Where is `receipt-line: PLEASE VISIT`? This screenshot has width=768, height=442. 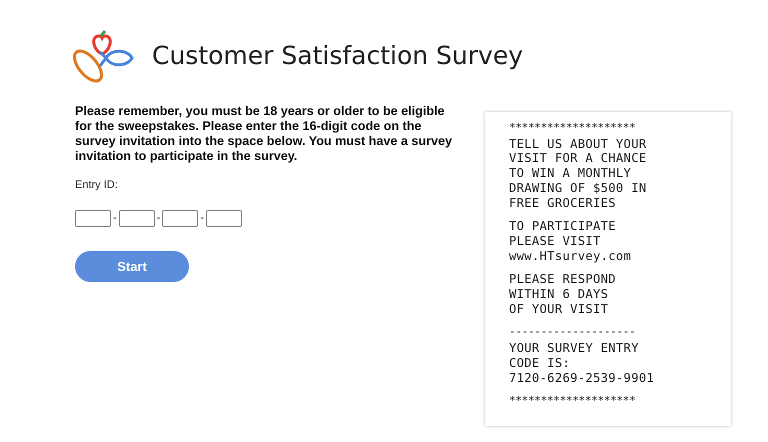 receipt-line: PLEASE VISIT is located at coordinates (555, 241).